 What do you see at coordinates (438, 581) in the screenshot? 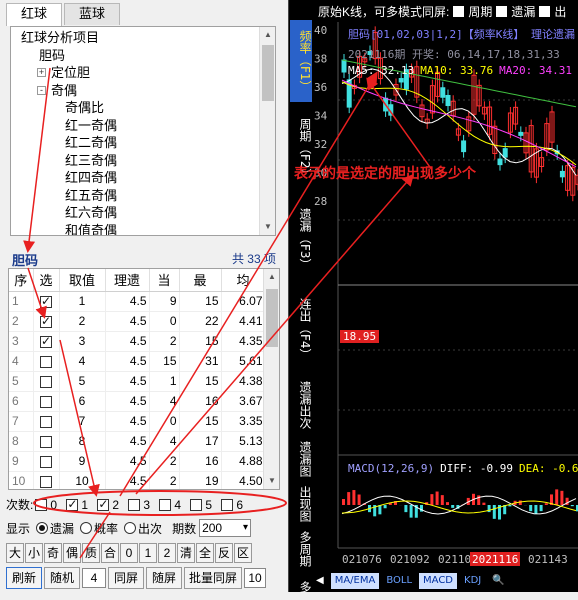
I see `indicator-button: MACD` at bounding box center [438, 581].